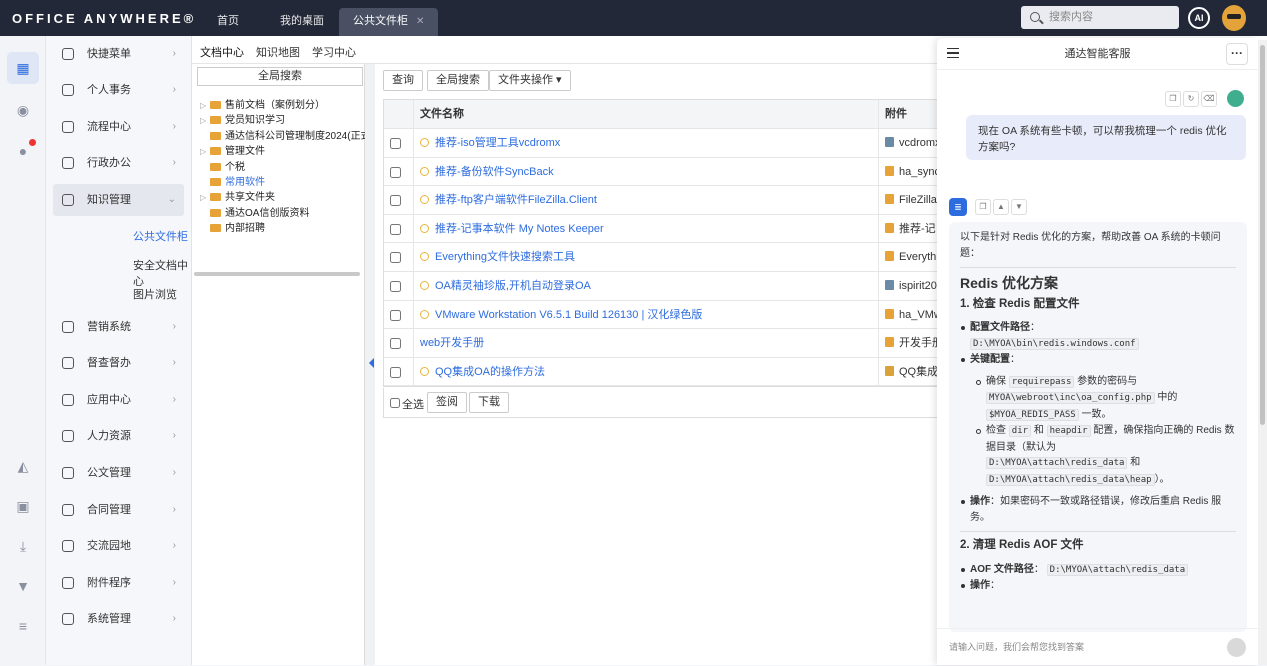 The height and width of the screenshot is (666, 1267). What do you see at coordinates (519, 229) in the screenshot?
I see `file-link: 推荐-记事本软件 My Notes Keeper` at bounding box center [519, 229].